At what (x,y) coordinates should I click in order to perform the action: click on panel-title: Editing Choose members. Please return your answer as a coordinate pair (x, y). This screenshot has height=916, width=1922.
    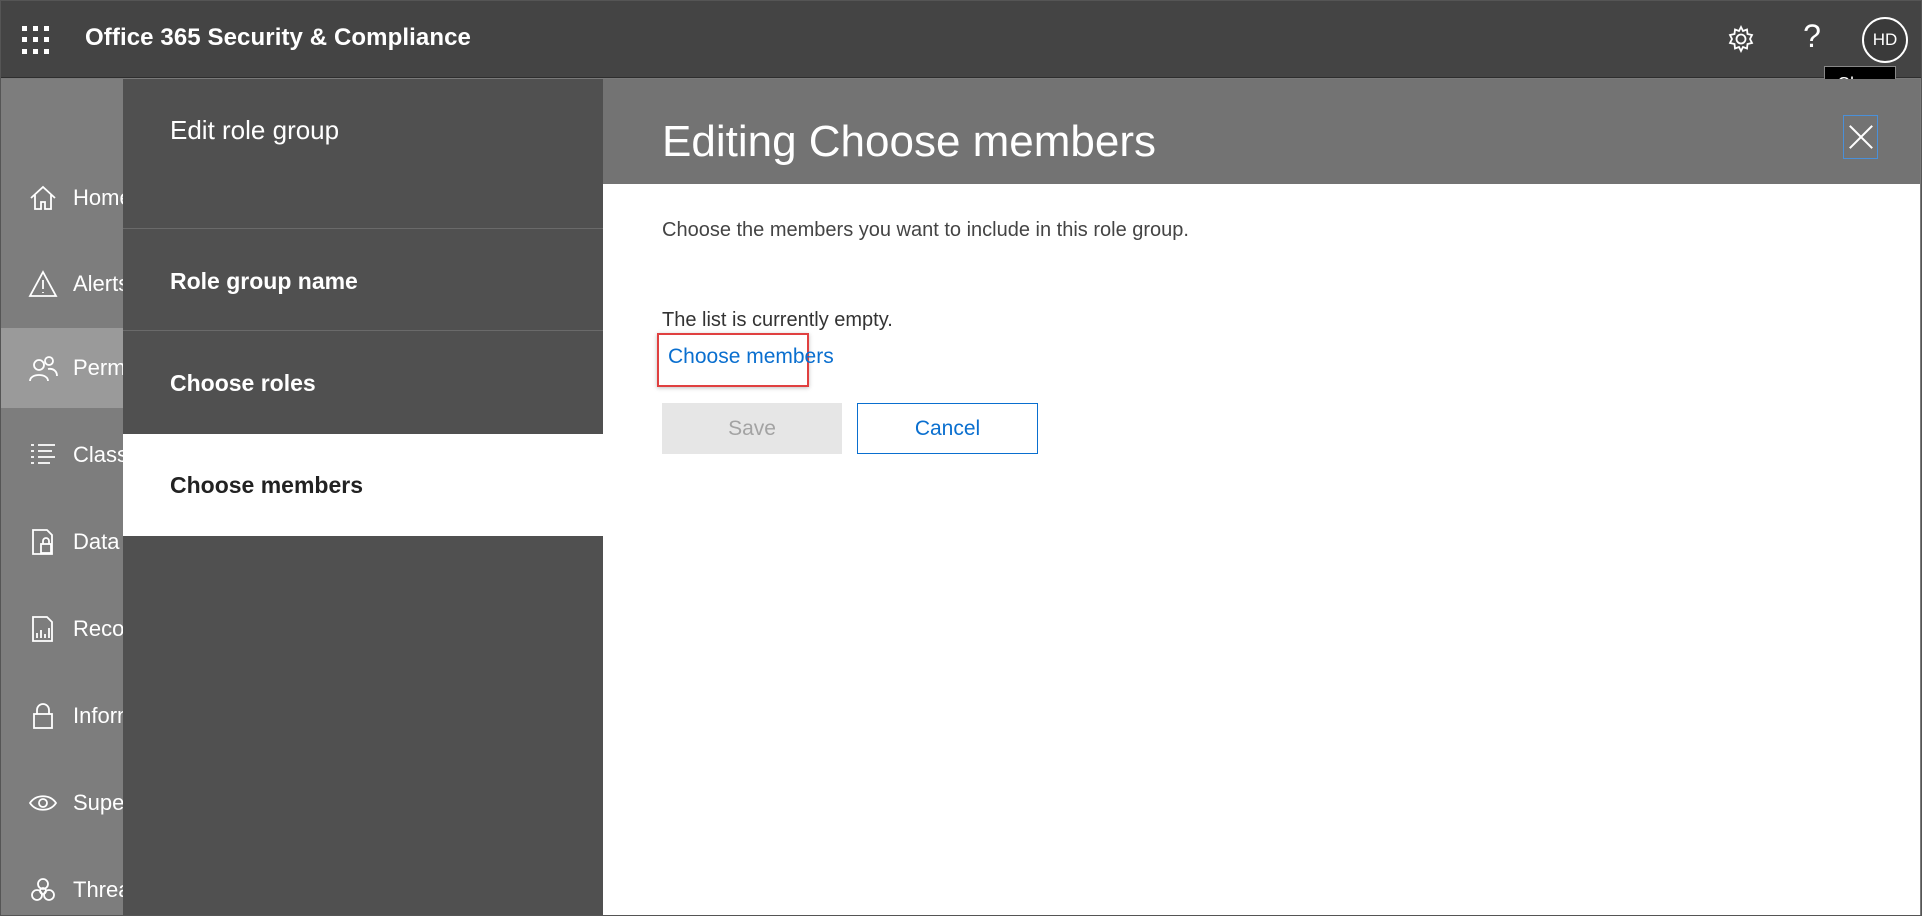
    Looking at the image, I should click on (909, 141).